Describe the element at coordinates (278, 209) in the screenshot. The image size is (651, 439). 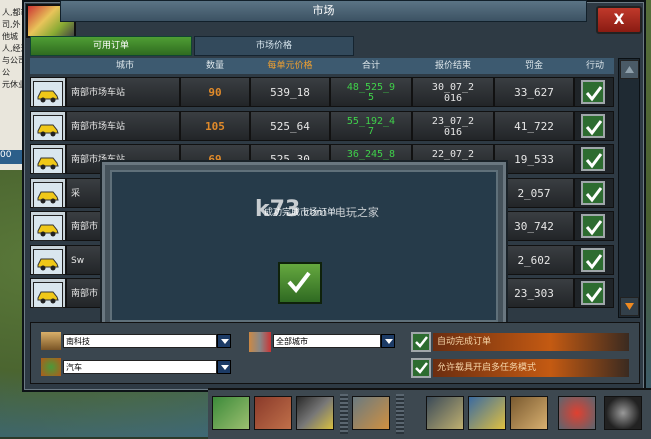
I see `watermark-logo: k73` at that location.